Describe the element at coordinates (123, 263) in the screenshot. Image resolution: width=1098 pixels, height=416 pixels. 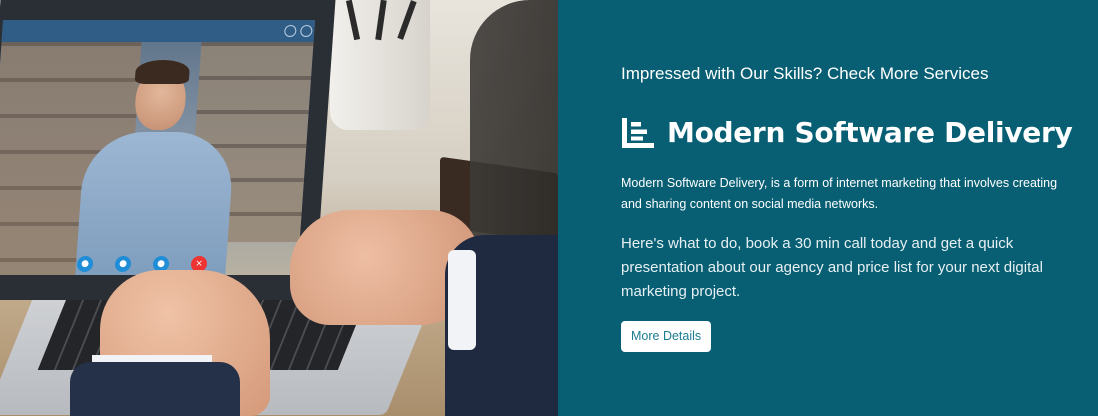
I see `signal-icon: ●` at that location.